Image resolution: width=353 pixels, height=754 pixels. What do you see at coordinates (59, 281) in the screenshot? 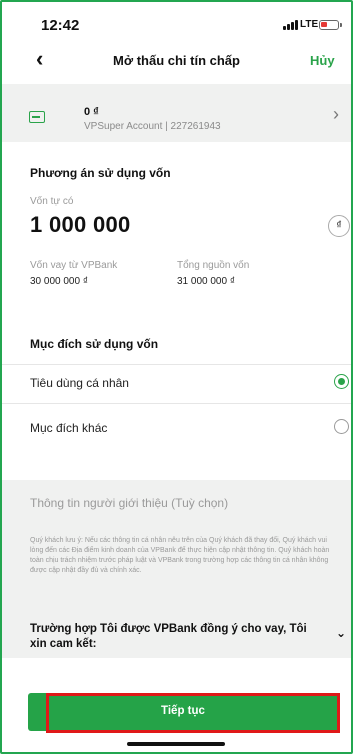
I see `loan-value: 30 000 000 ₫` at bounding box center [59, 281].